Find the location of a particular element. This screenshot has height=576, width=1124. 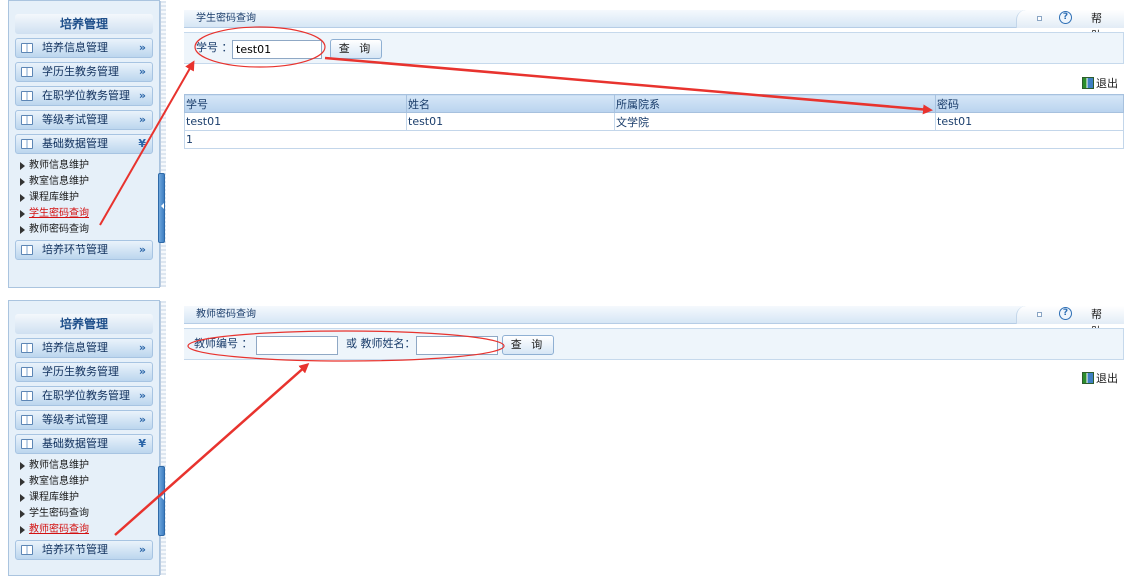

student-result-table: 学号 姓名 所属院系 密码 test01 test01 文学院 test01 1 is located at coordinates (654, 121).